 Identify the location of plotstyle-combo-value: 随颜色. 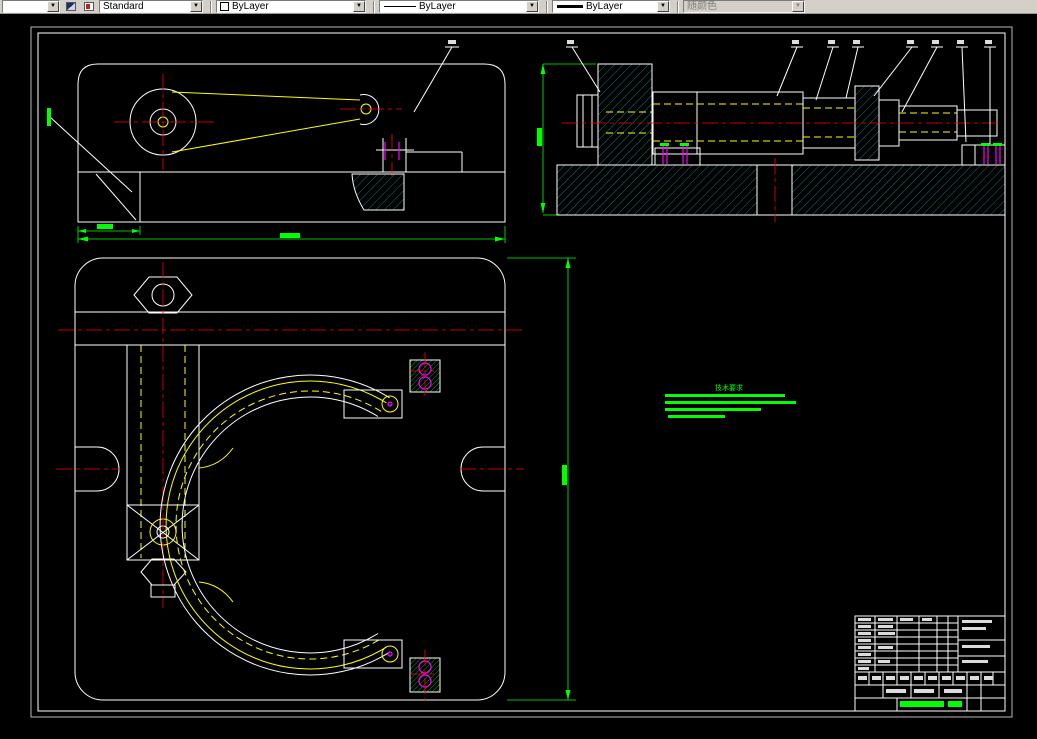
(702, 6).